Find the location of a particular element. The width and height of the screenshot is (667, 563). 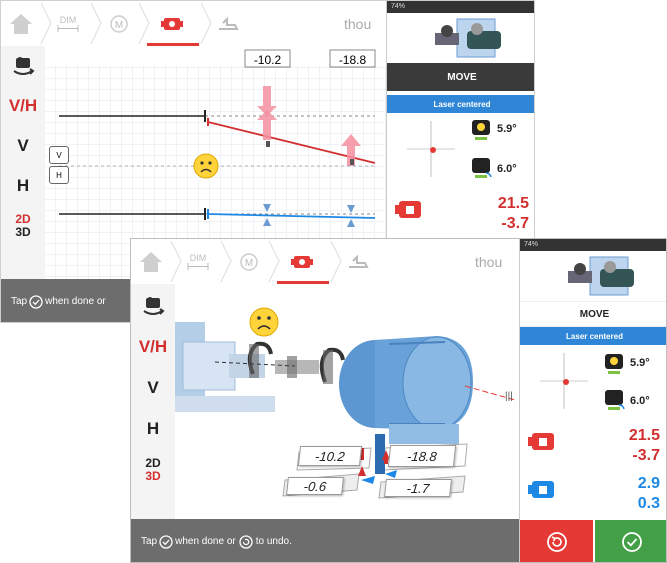

measure-icon: M is located at coordinates (119, 23).